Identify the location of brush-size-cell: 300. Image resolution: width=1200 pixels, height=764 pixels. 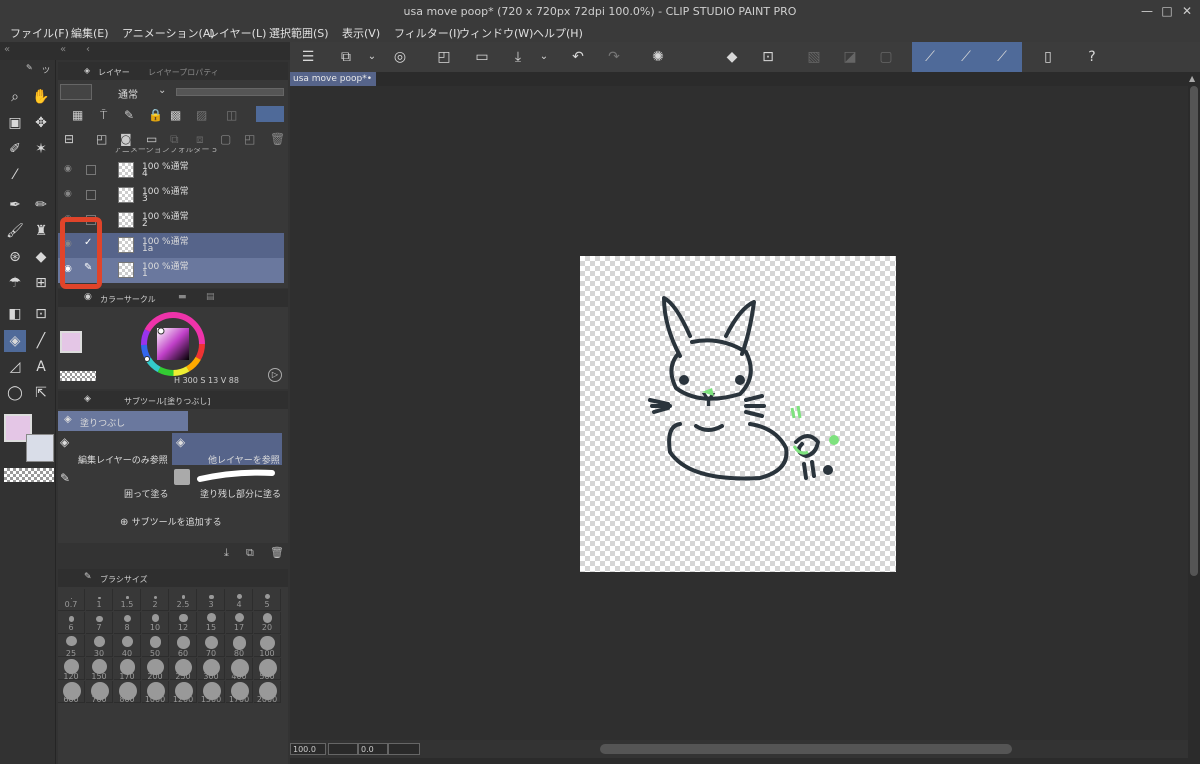
(211, 669).